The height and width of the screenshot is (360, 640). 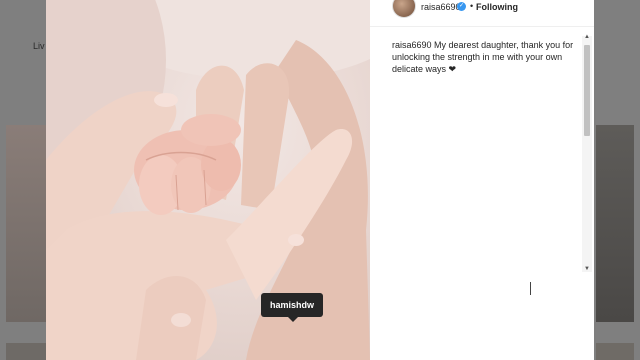 I want to click on caption-username: raisa6690, so click(x=412, y=45).